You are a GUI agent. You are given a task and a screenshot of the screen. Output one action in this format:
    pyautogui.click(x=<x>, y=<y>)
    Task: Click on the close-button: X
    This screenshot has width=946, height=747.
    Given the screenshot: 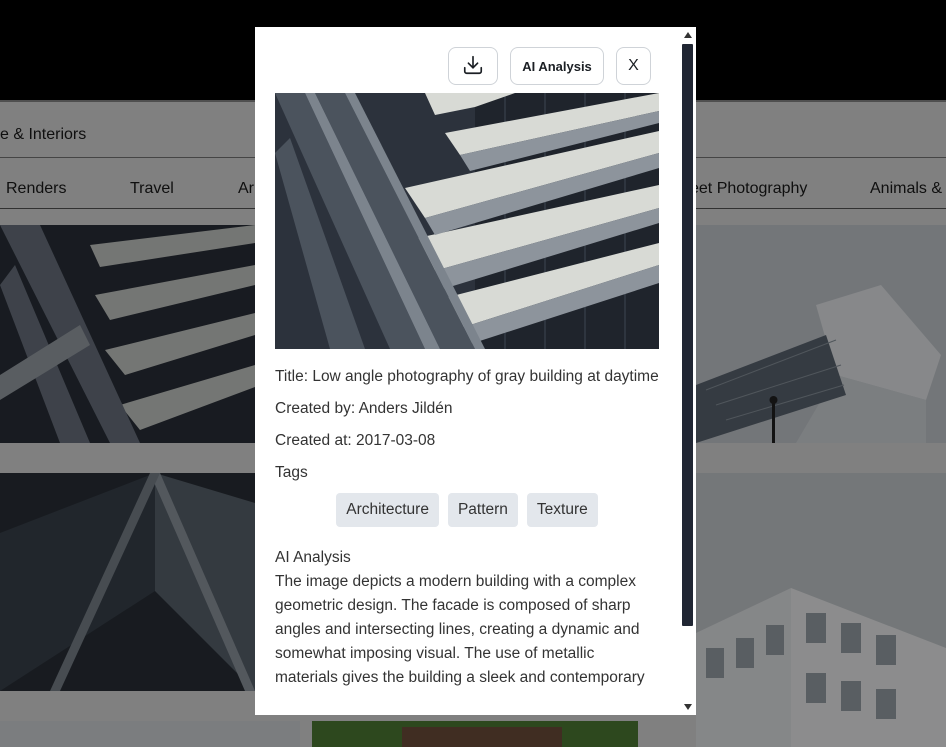 What is the action you would take?
    pyautogui.click(x=633, y=66)
    